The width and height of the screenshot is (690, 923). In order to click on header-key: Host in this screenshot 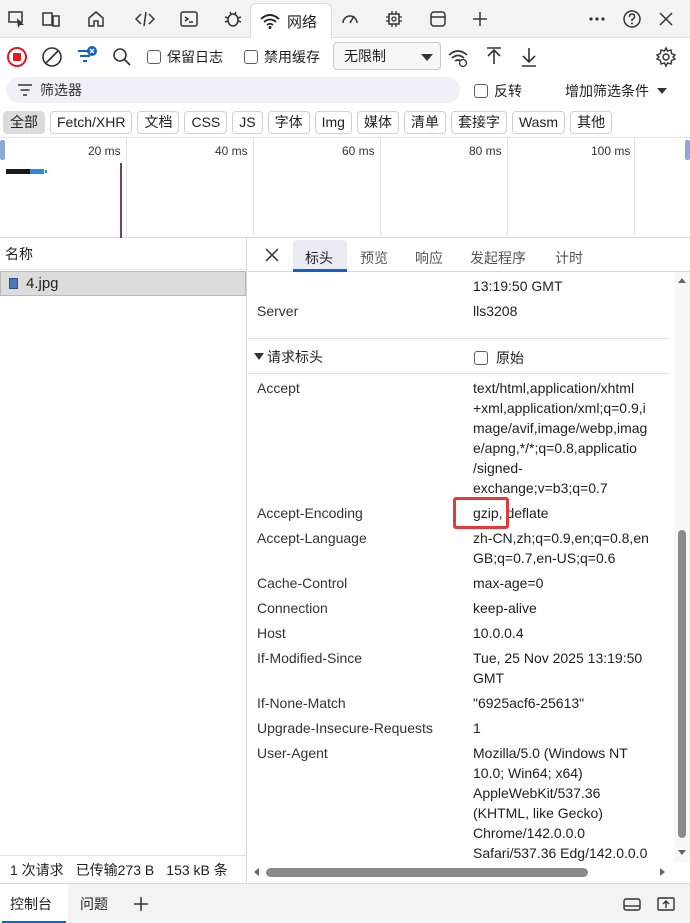, I will do `click(271, 633)`.